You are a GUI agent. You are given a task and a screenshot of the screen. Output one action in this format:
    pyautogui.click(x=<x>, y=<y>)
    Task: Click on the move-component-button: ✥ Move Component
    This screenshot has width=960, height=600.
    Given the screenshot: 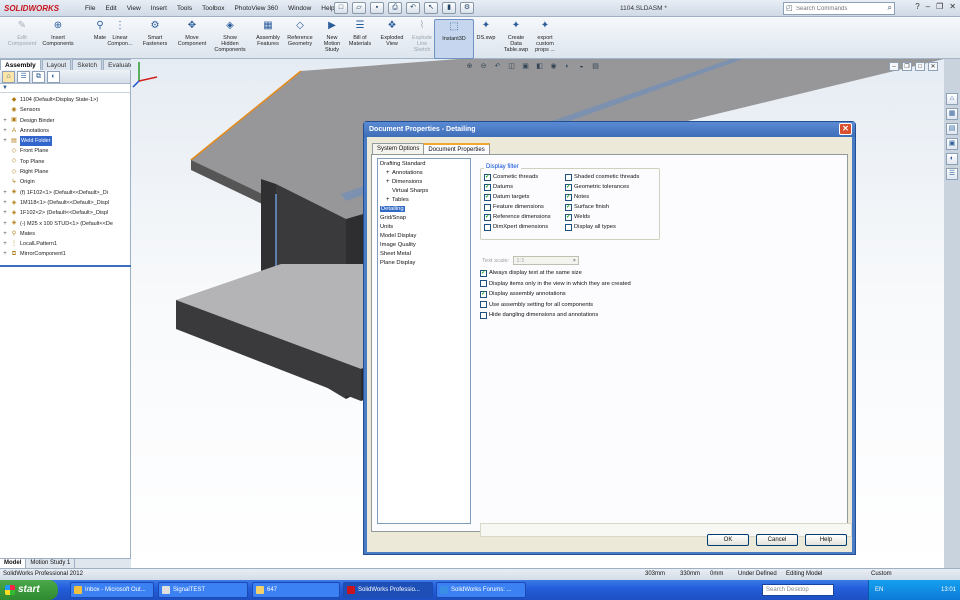 What is the action you would take?
    pyautogui.click(x=192, y=39)
    